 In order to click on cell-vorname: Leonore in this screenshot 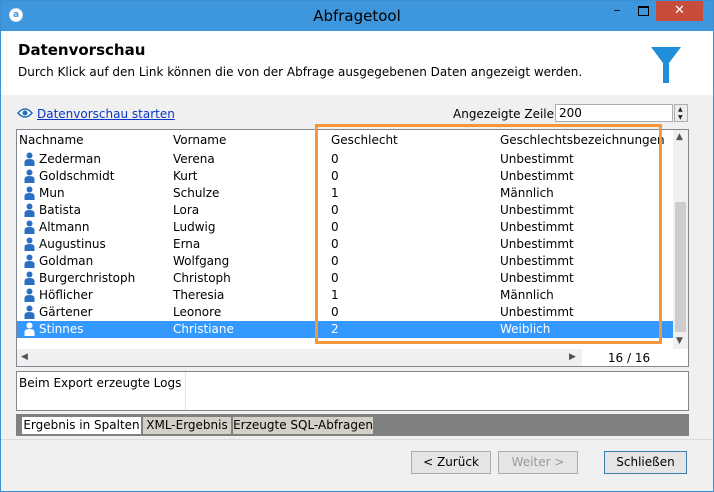, I will do `click(197, 312)`.